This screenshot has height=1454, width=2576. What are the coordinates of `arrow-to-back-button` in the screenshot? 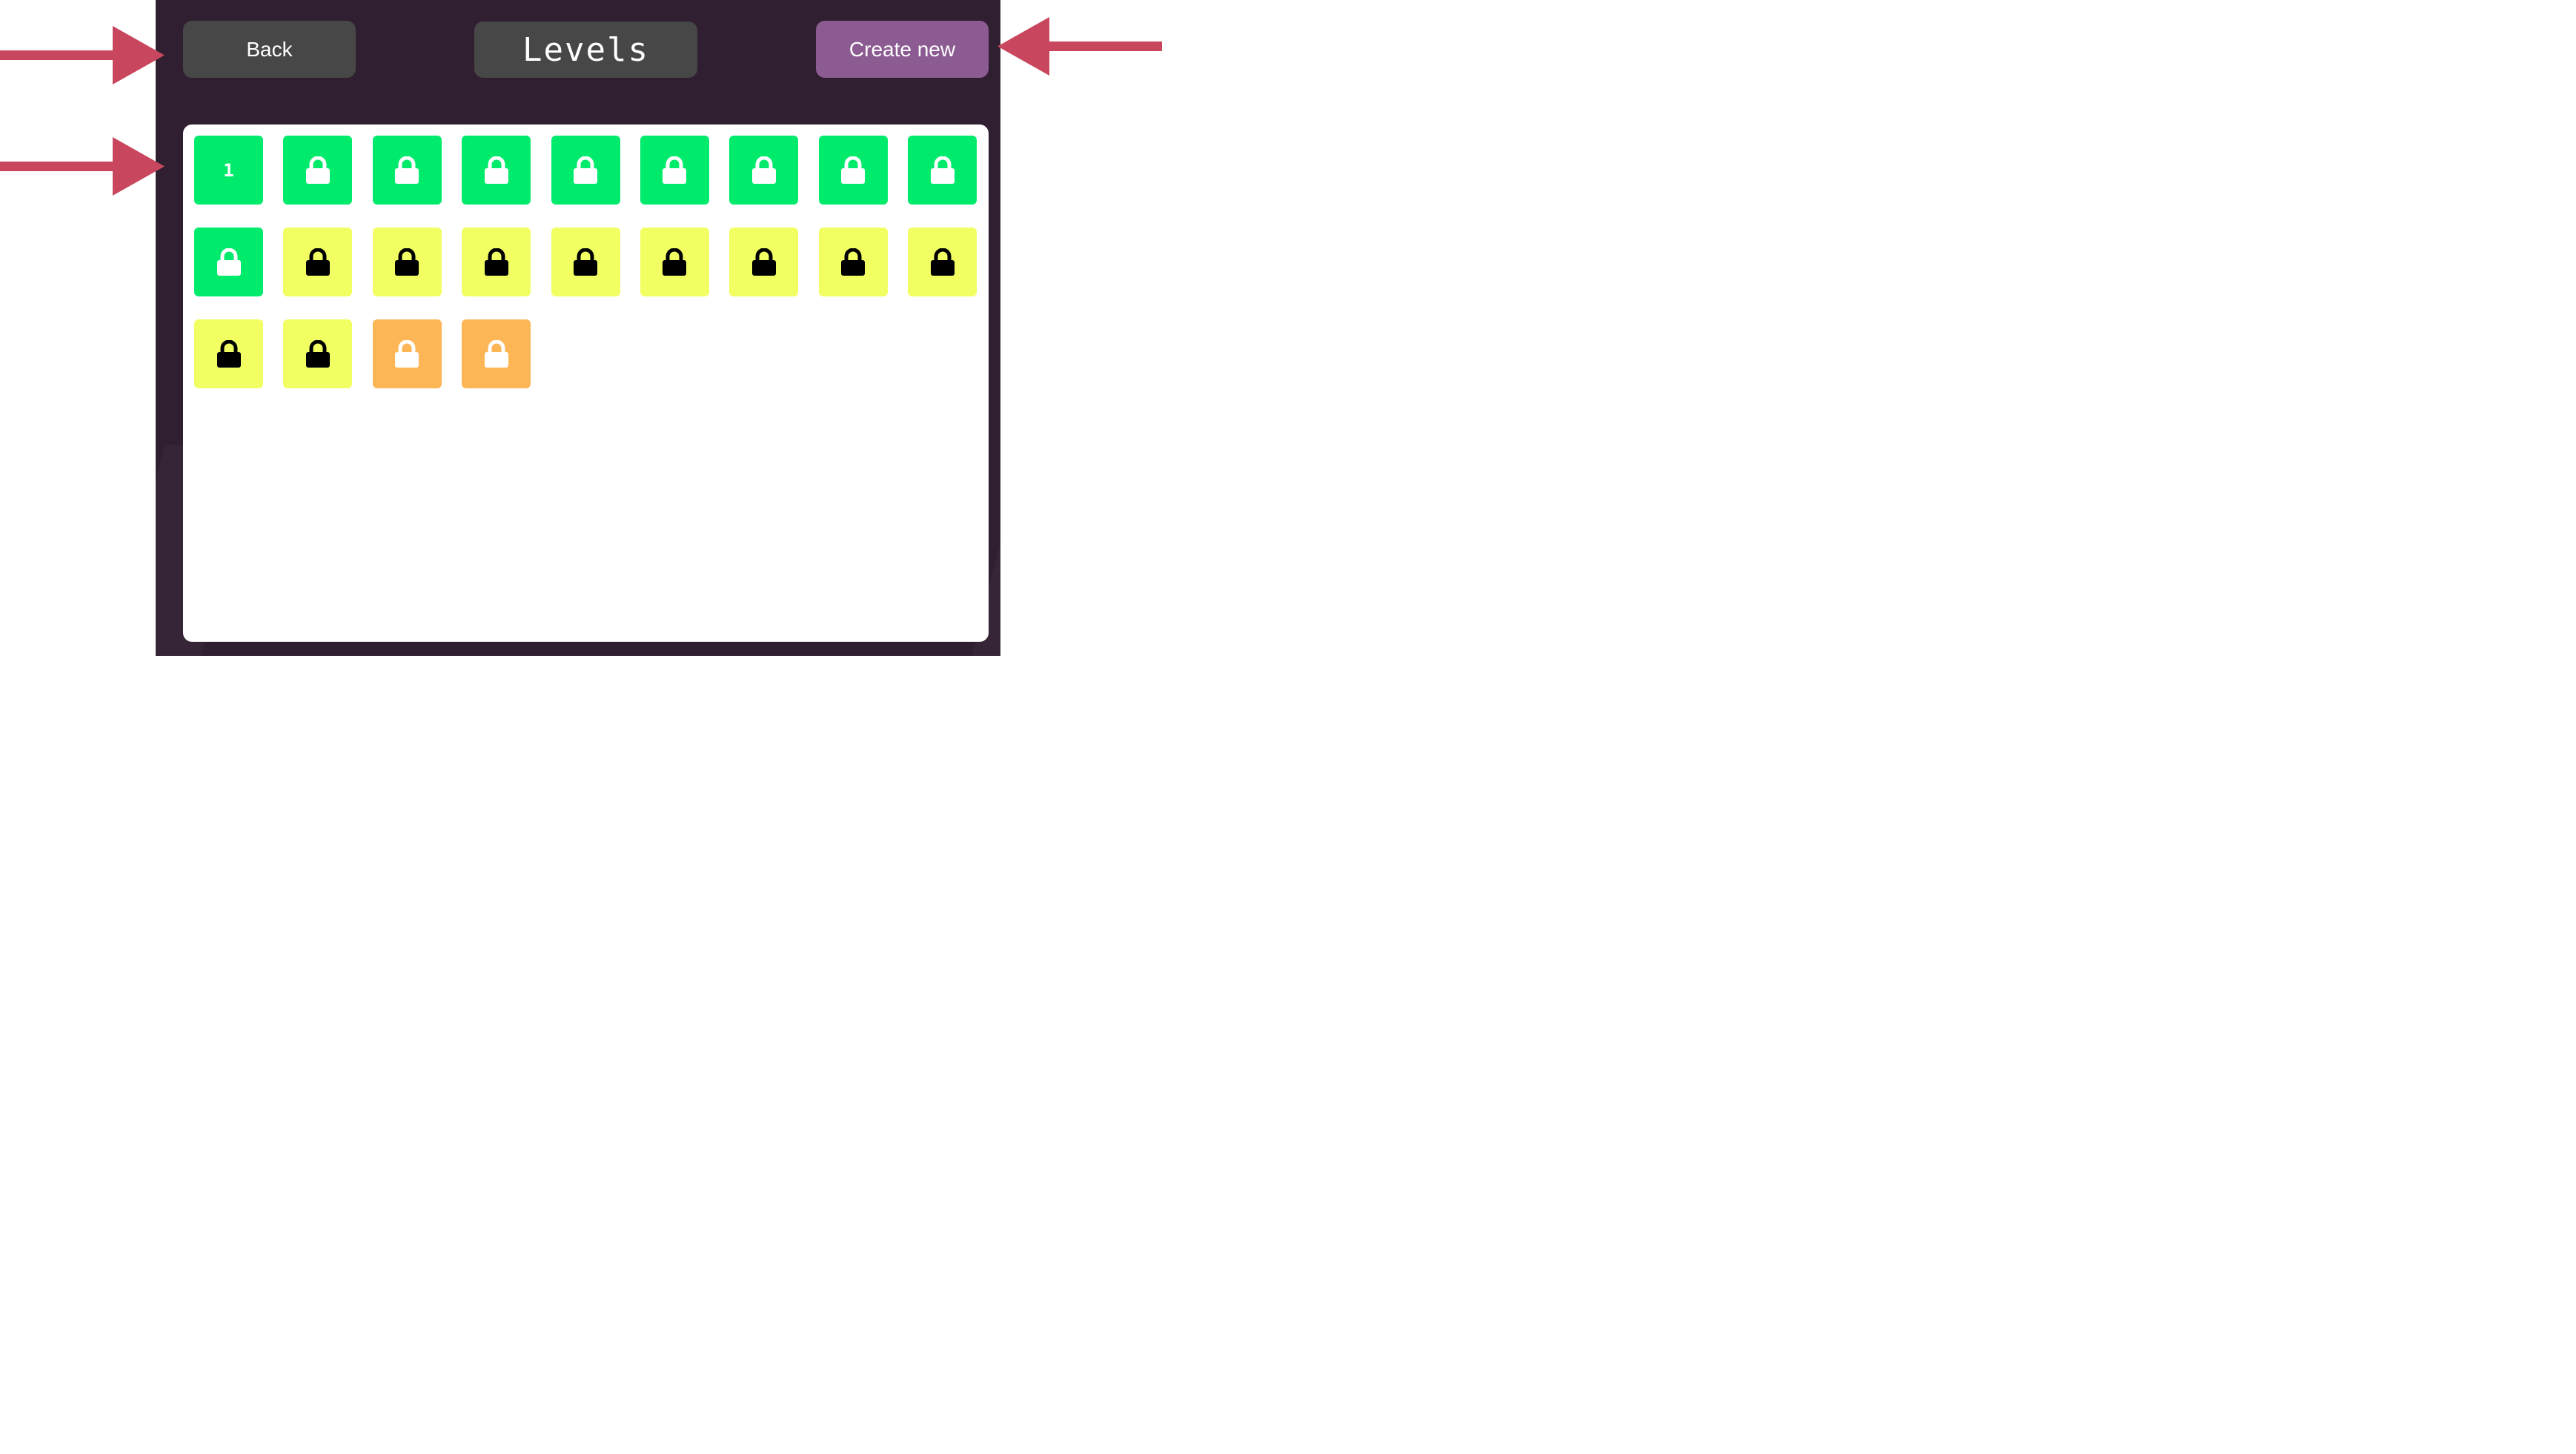 It's located at (82, 55).